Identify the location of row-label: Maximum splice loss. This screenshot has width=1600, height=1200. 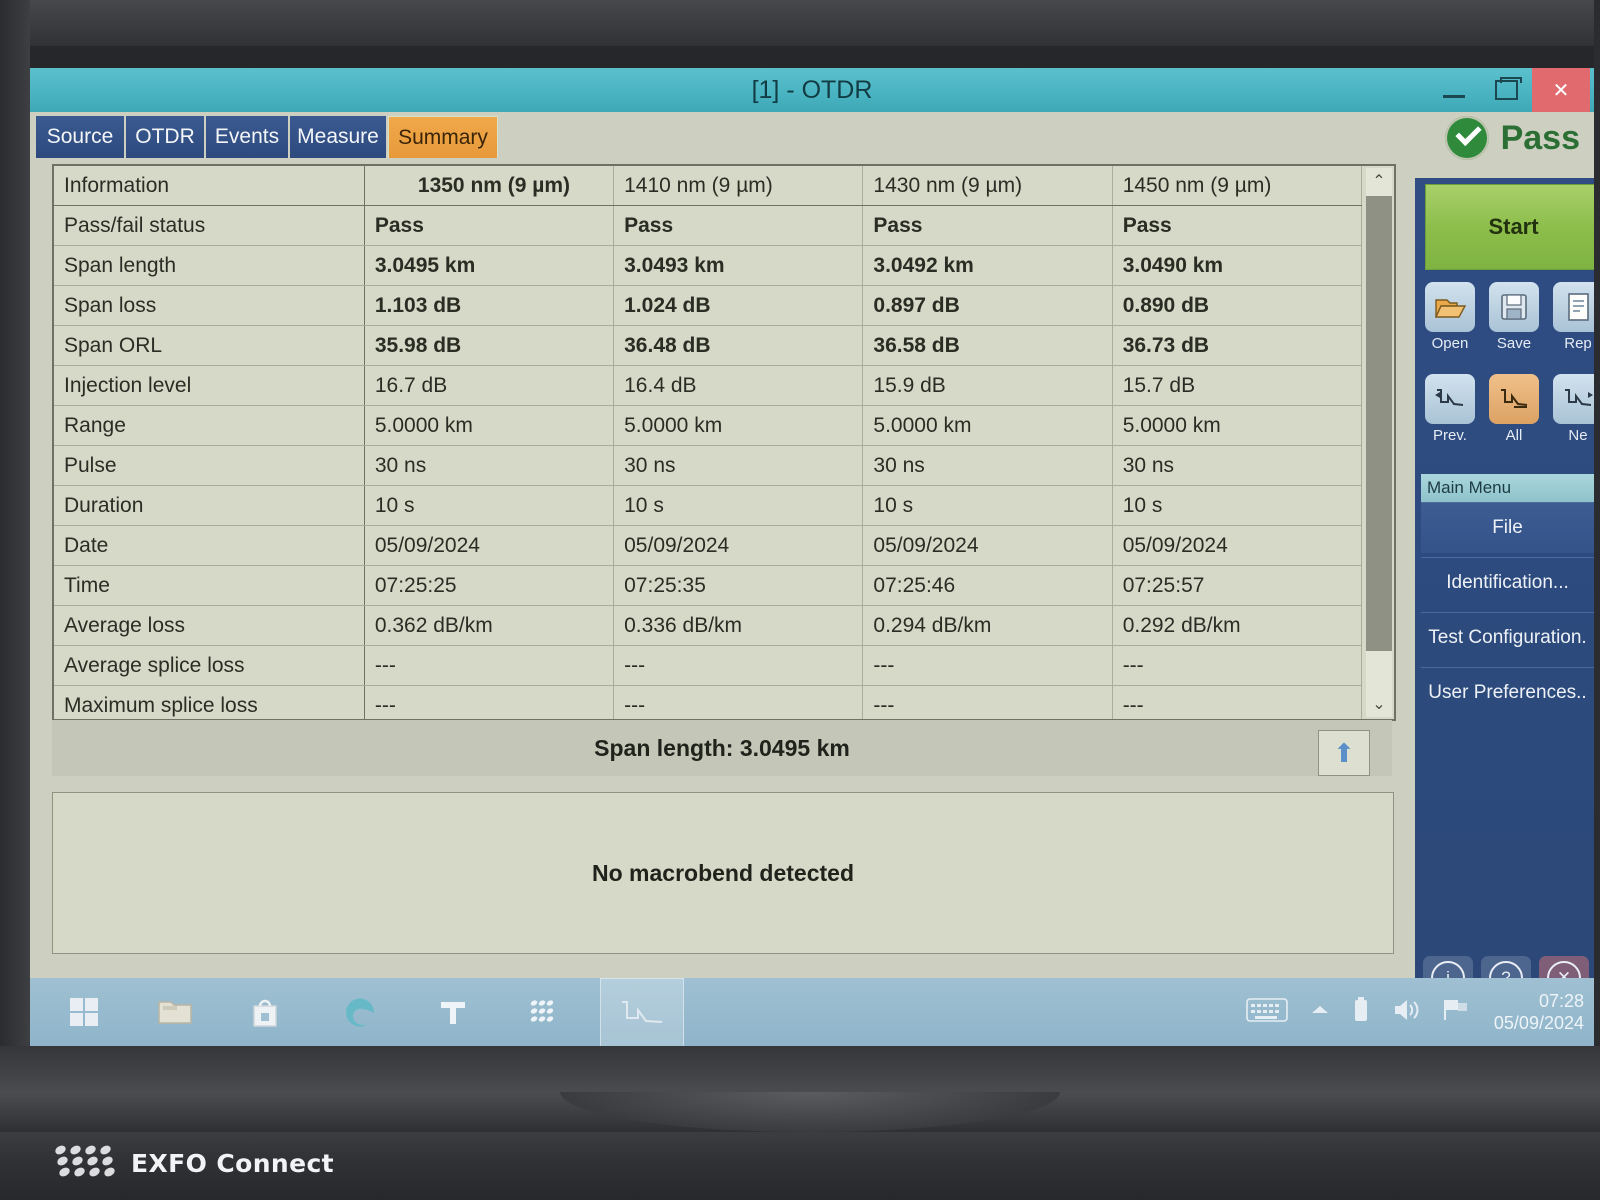
(209, 702).